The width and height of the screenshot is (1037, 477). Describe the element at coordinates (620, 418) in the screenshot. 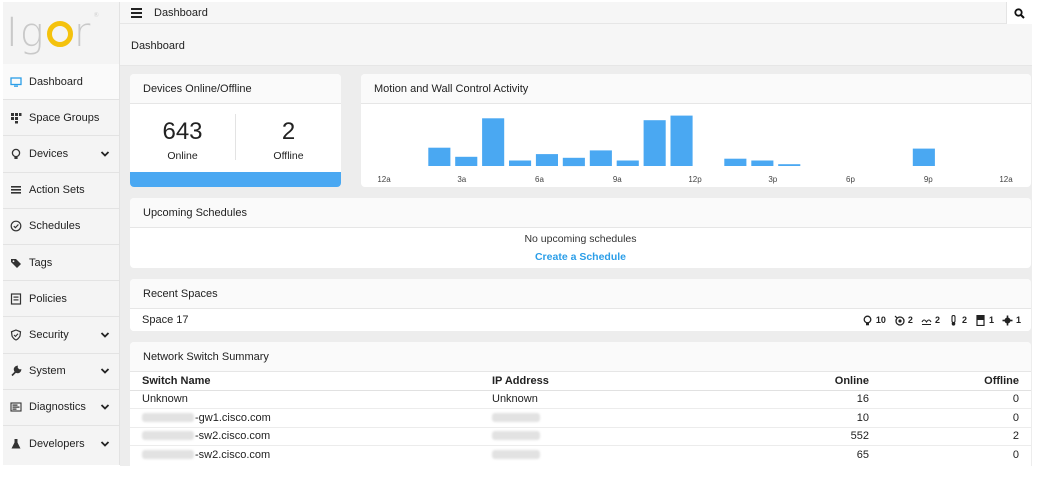

I see `ip-address-cell` at that location.